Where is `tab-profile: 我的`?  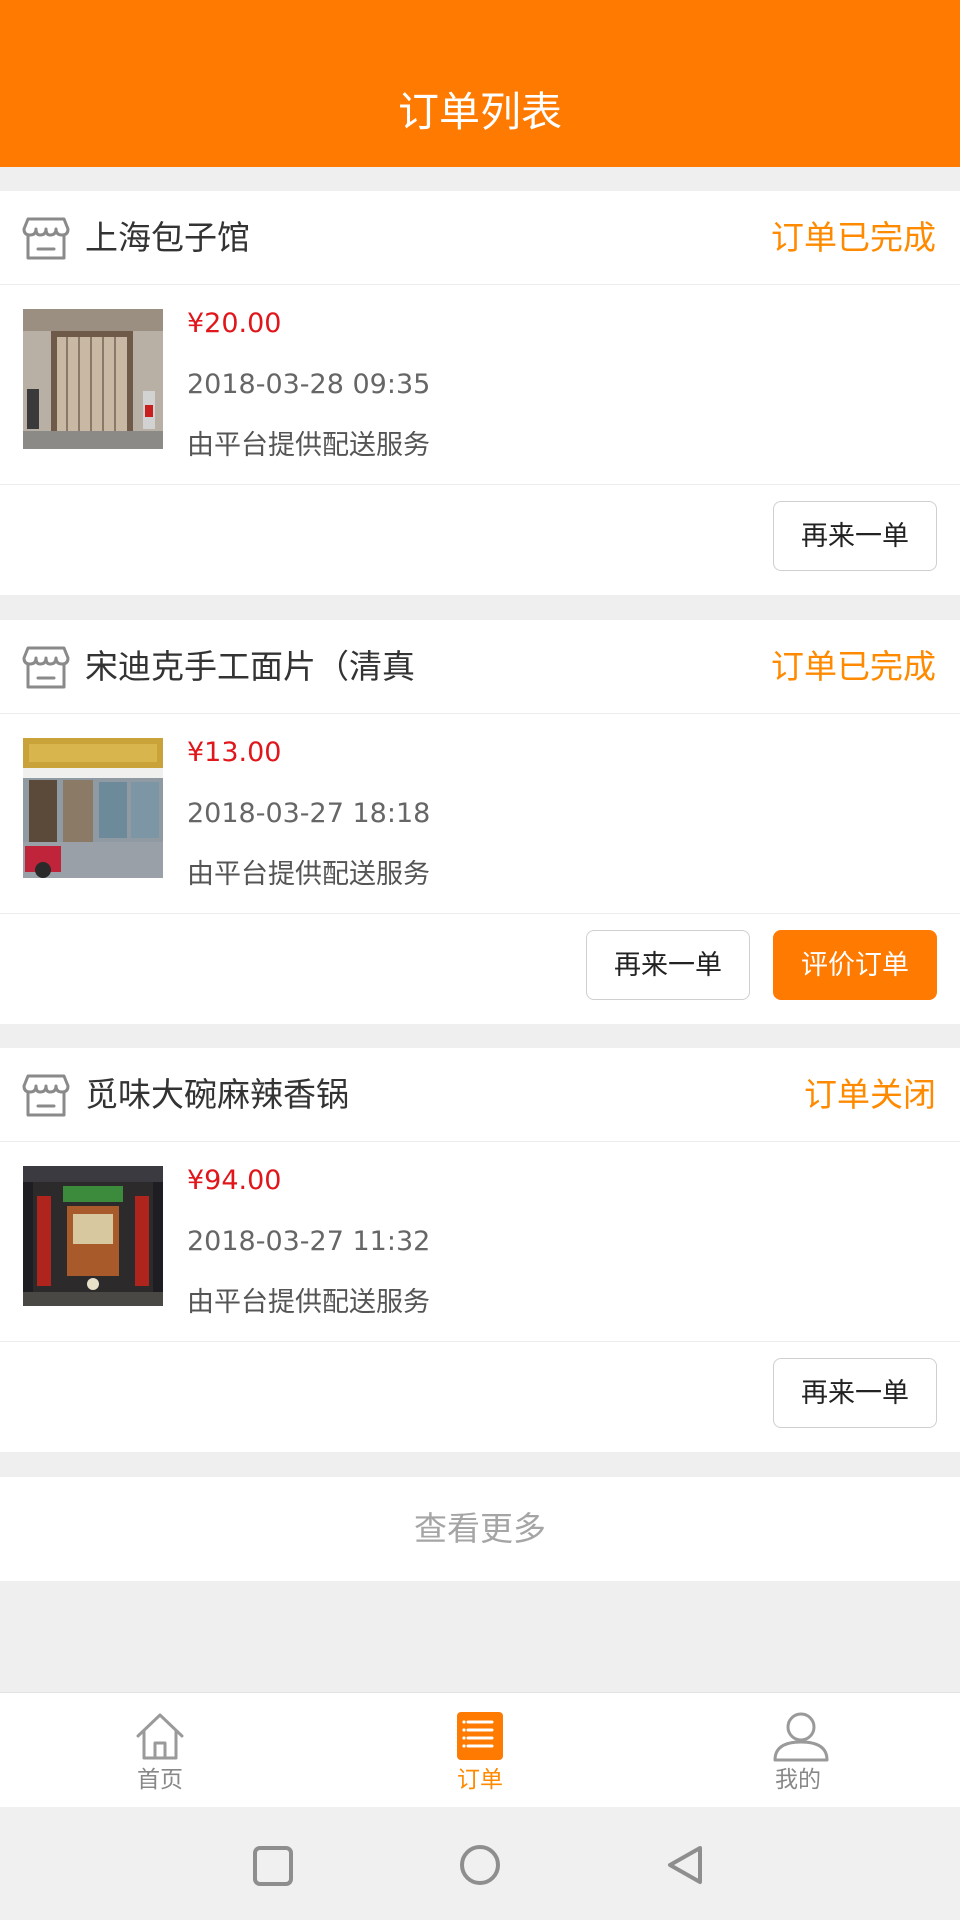
tab-profile: 我的 is located at coordinates (798, 1750).